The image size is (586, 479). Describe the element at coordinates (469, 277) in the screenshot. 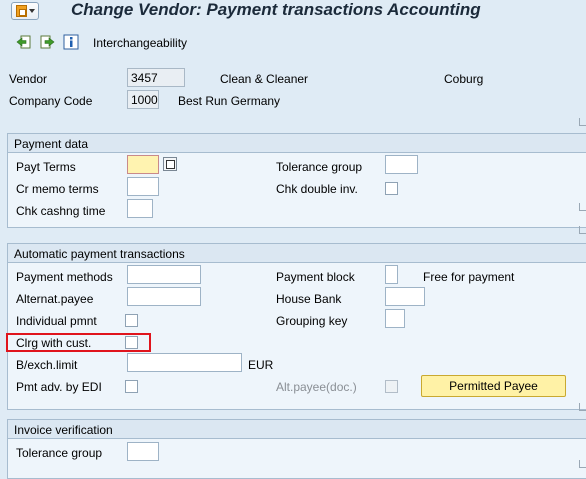

I see `payment-block-text: Free for payment` at that location.